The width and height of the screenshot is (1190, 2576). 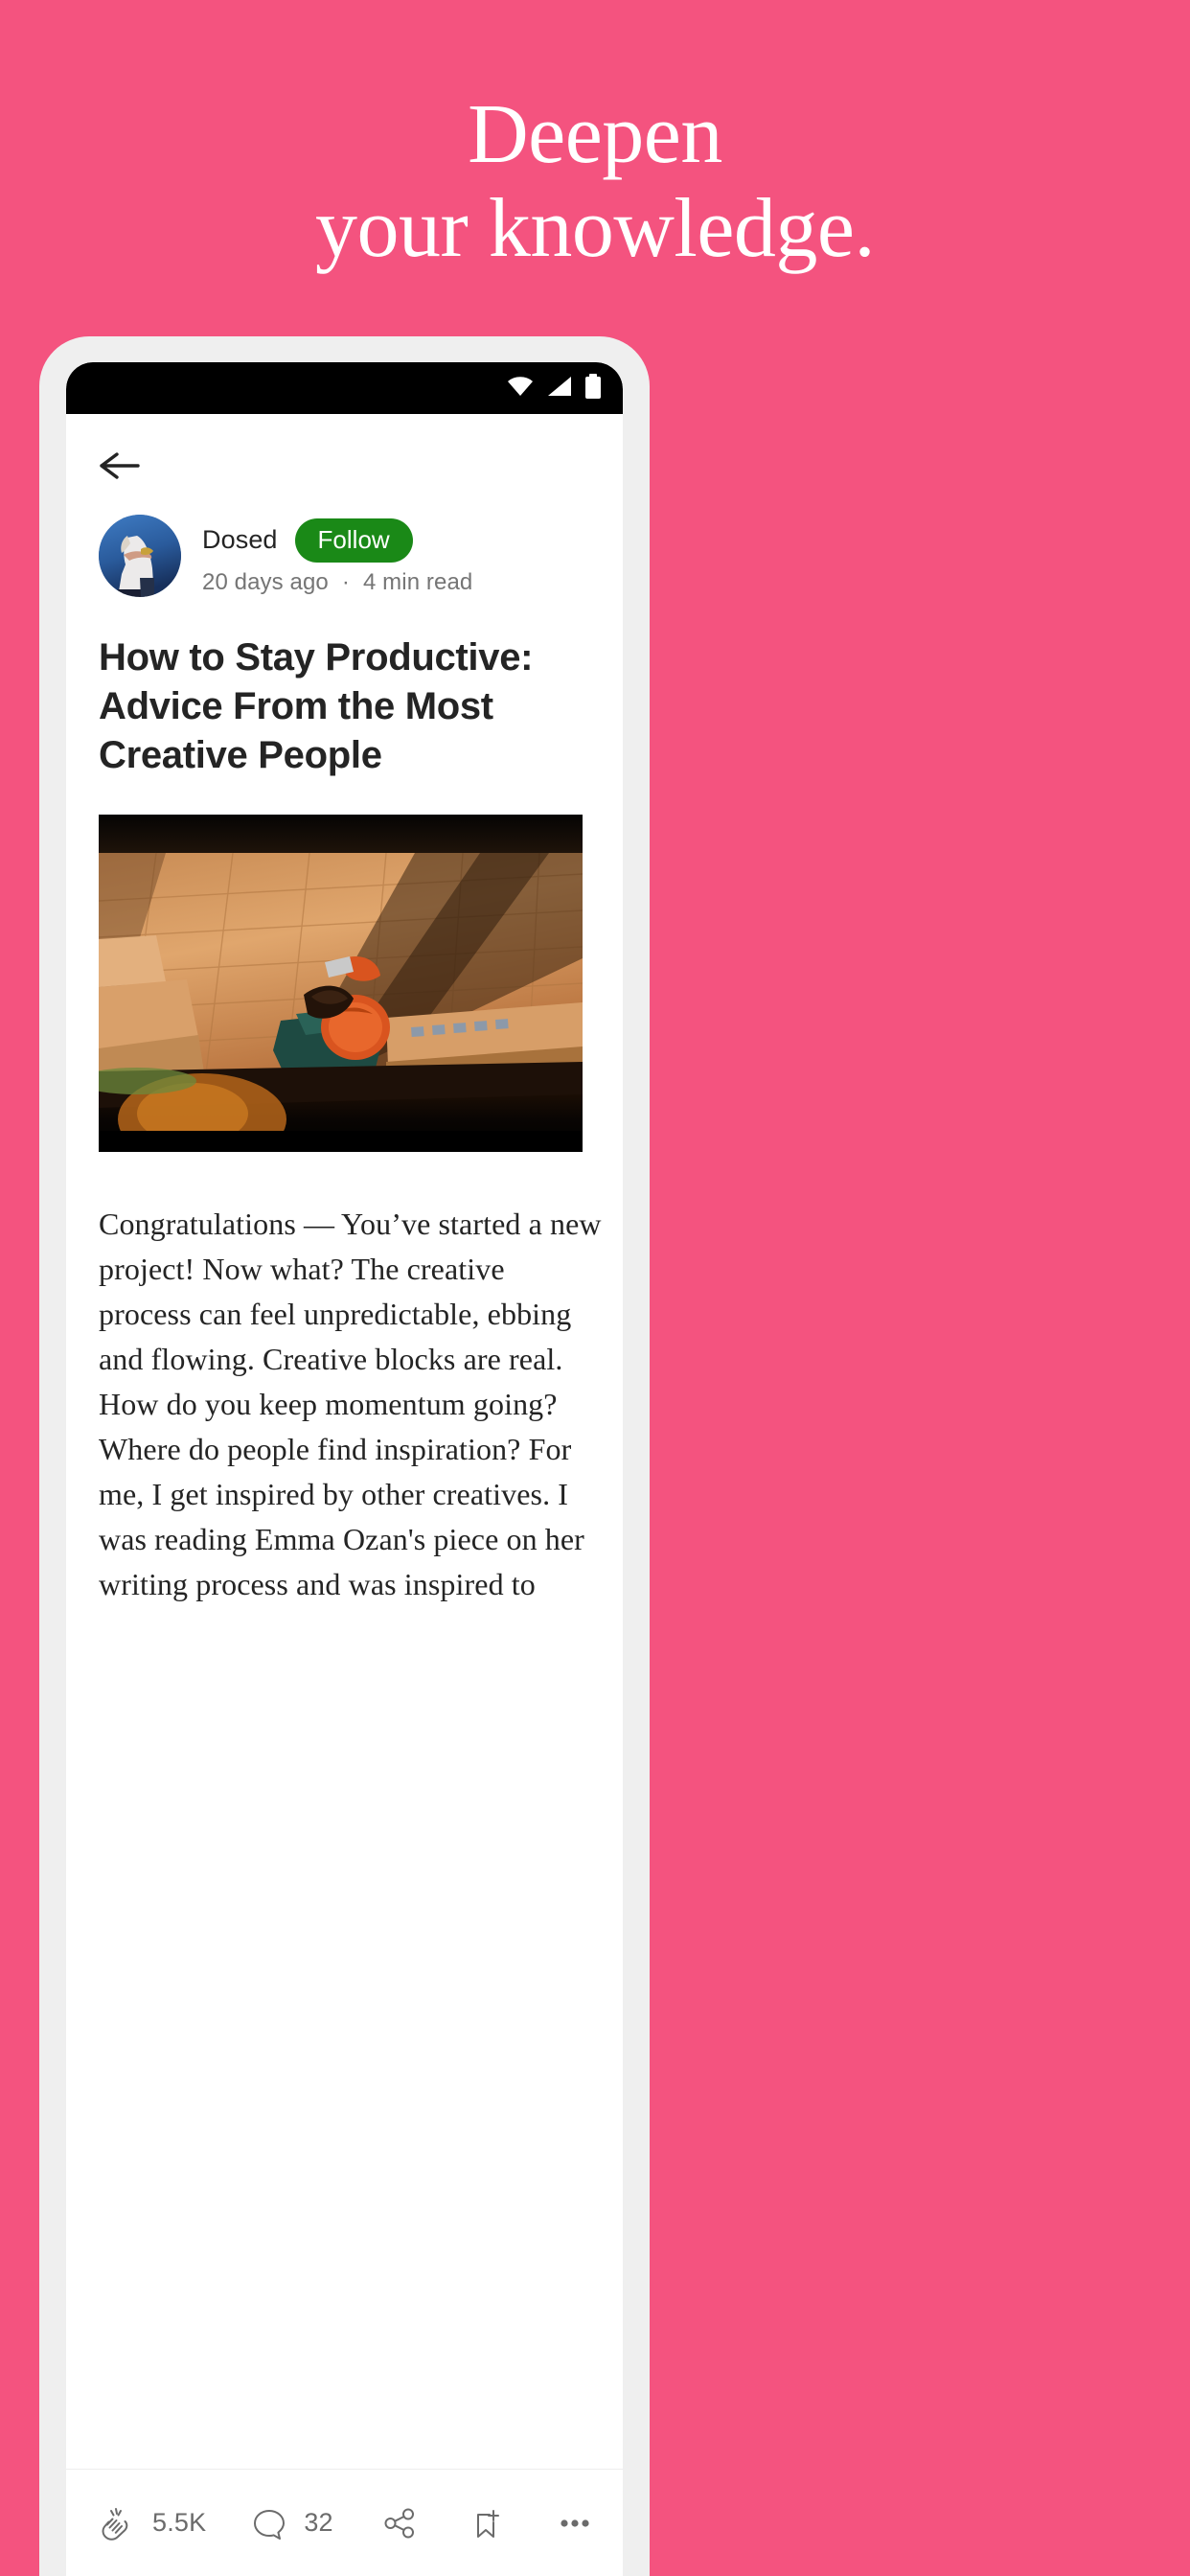 I want to click on comment-count: 32, so click(x=319, y=2522).